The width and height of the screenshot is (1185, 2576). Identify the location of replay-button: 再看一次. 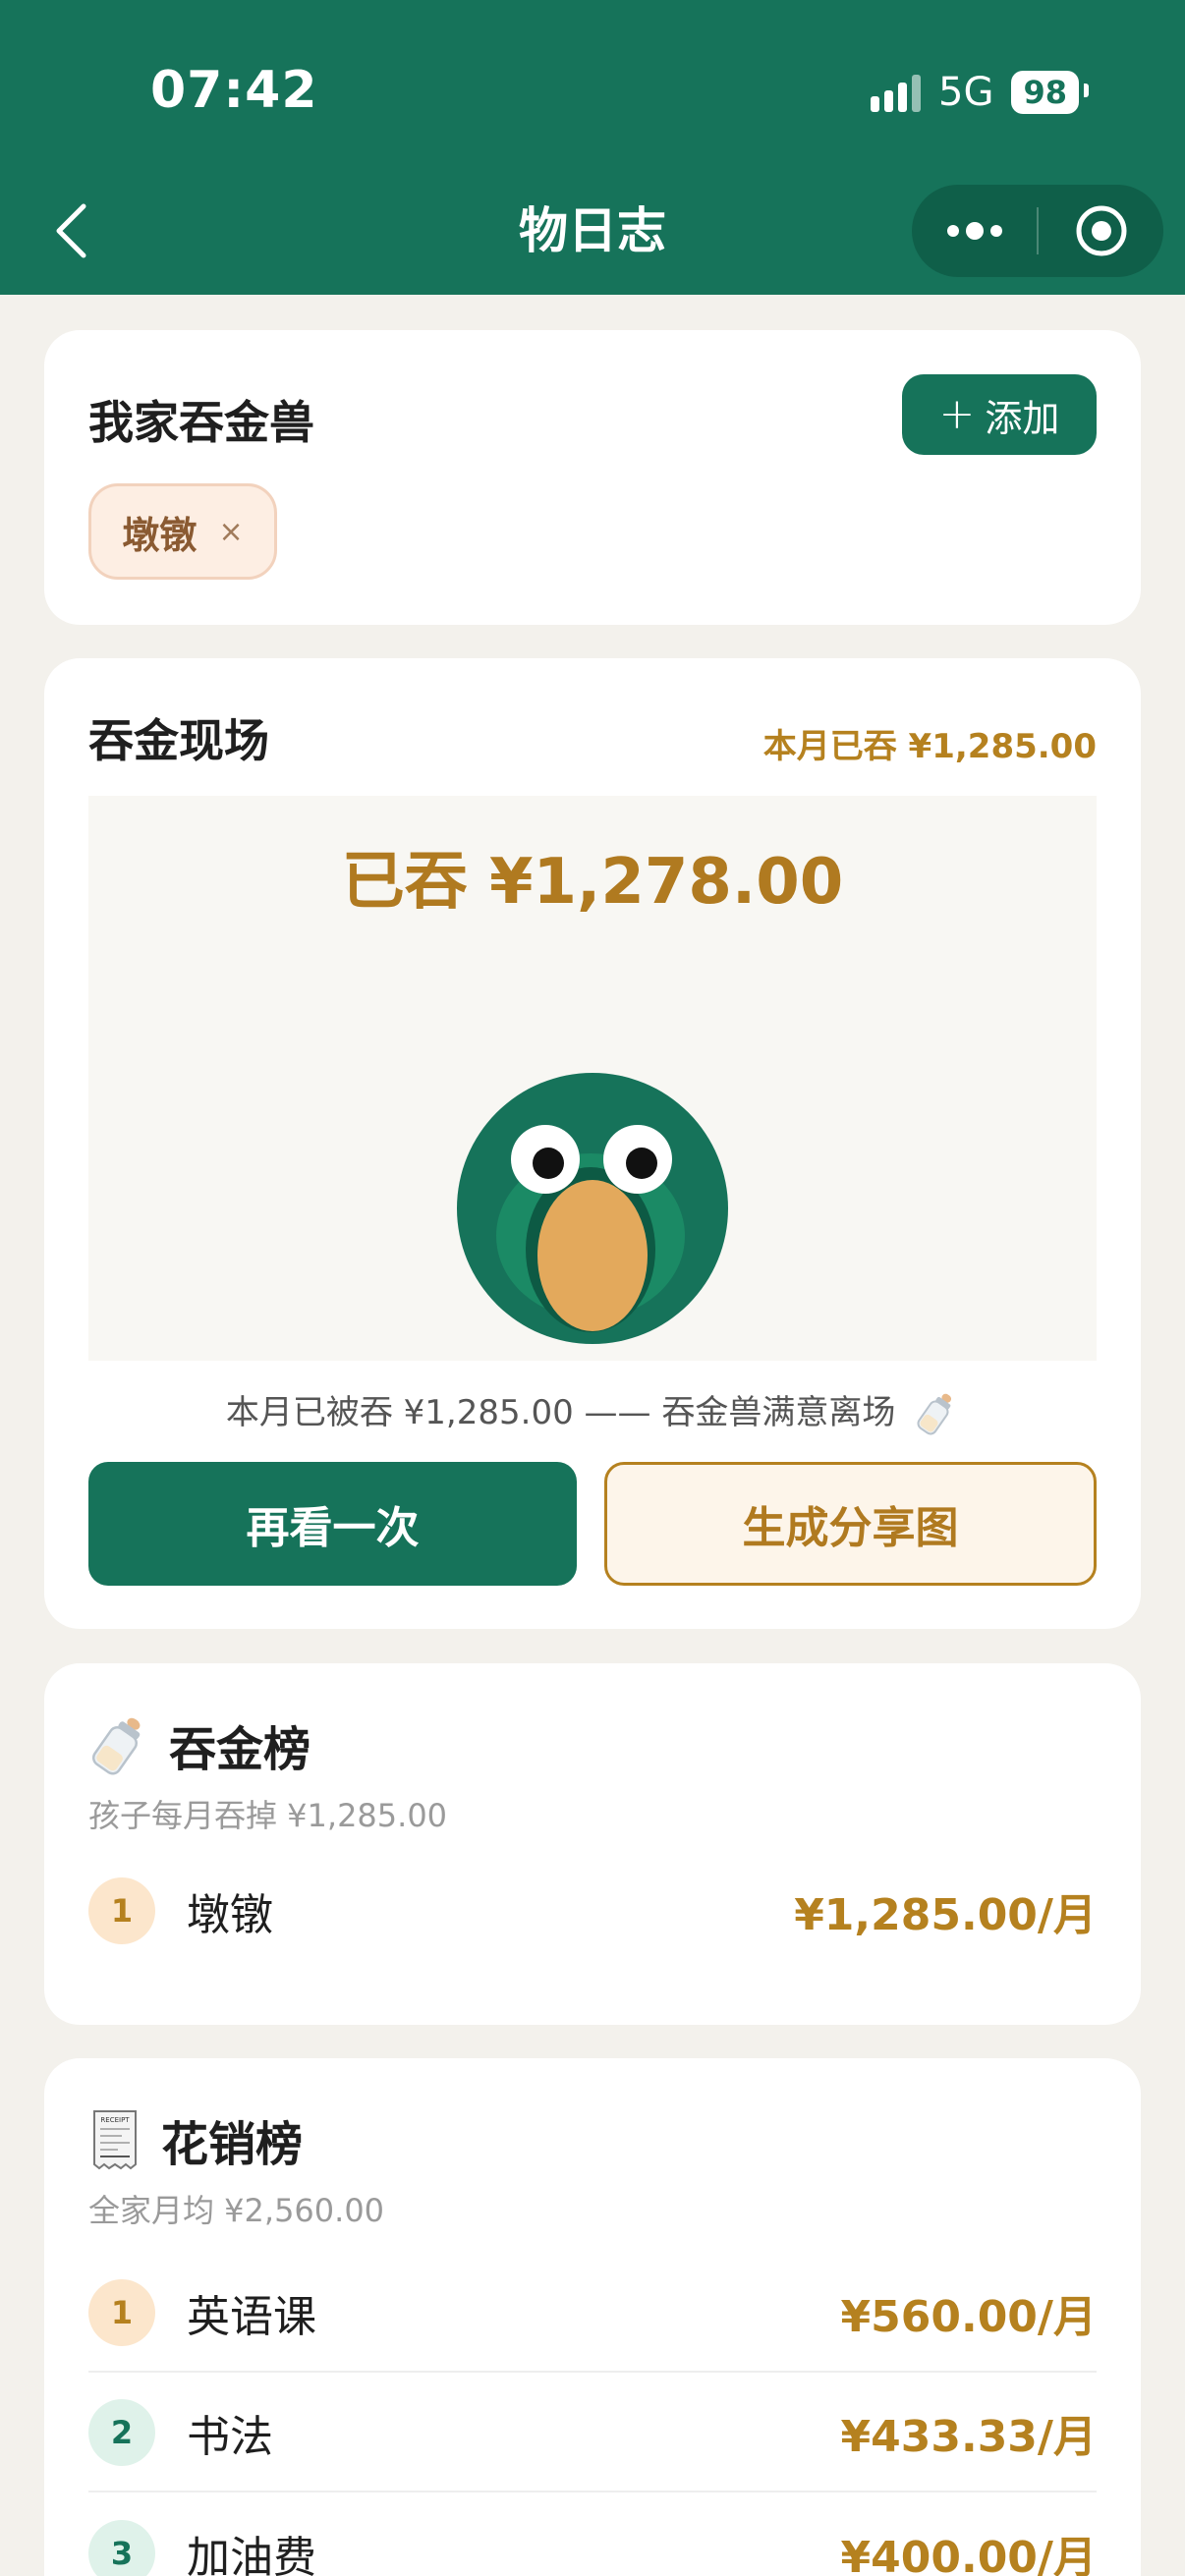
(333, 1524).